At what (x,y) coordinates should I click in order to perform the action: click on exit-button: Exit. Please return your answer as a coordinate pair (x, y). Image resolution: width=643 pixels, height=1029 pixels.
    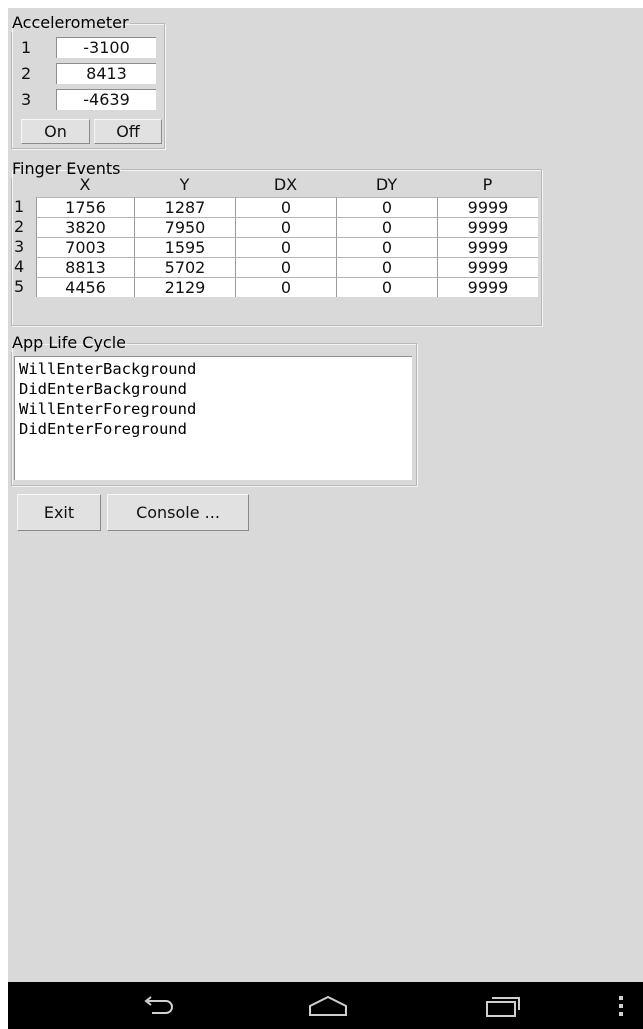
    Looking at the image, I should click on (59, 512).